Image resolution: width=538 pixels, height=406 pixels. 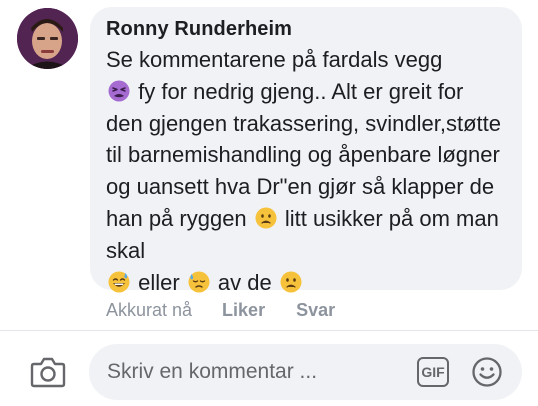 I want to click on comment-composer: GIF, so click(x=305, y=372).